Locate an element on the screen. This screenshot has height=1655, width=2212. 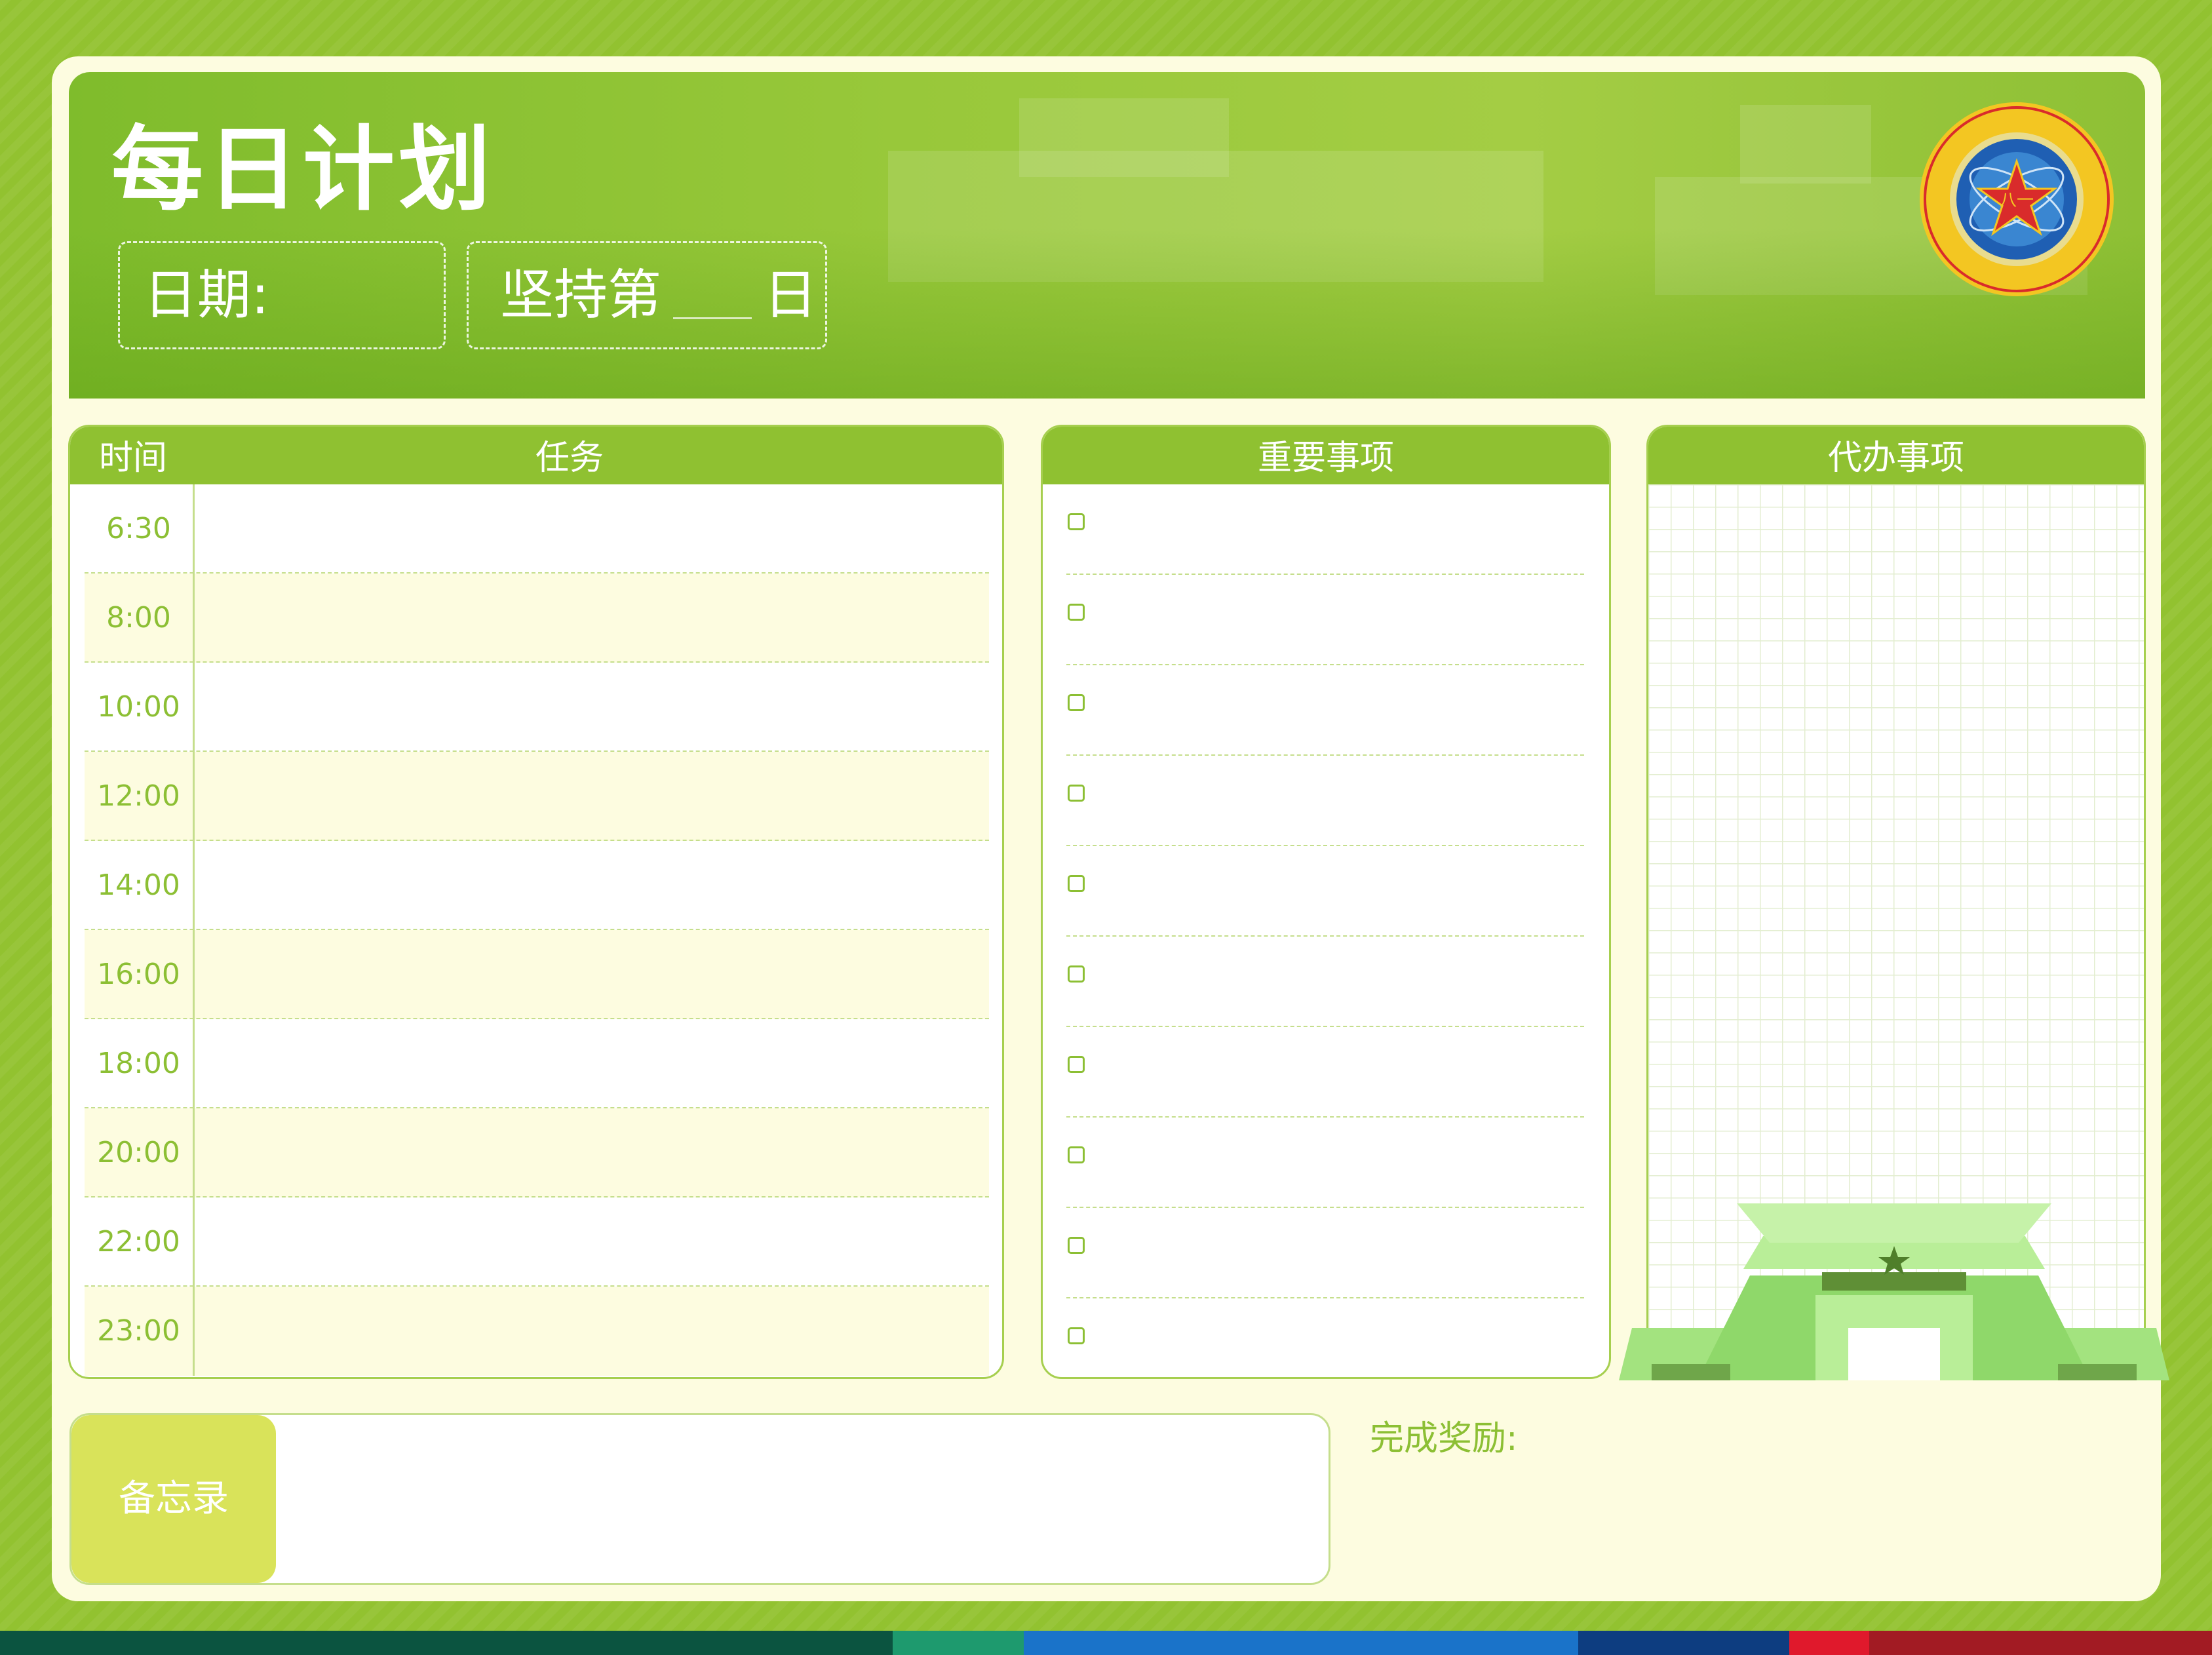
time-cell: 20:00 is located at coordinates (140, 1152).